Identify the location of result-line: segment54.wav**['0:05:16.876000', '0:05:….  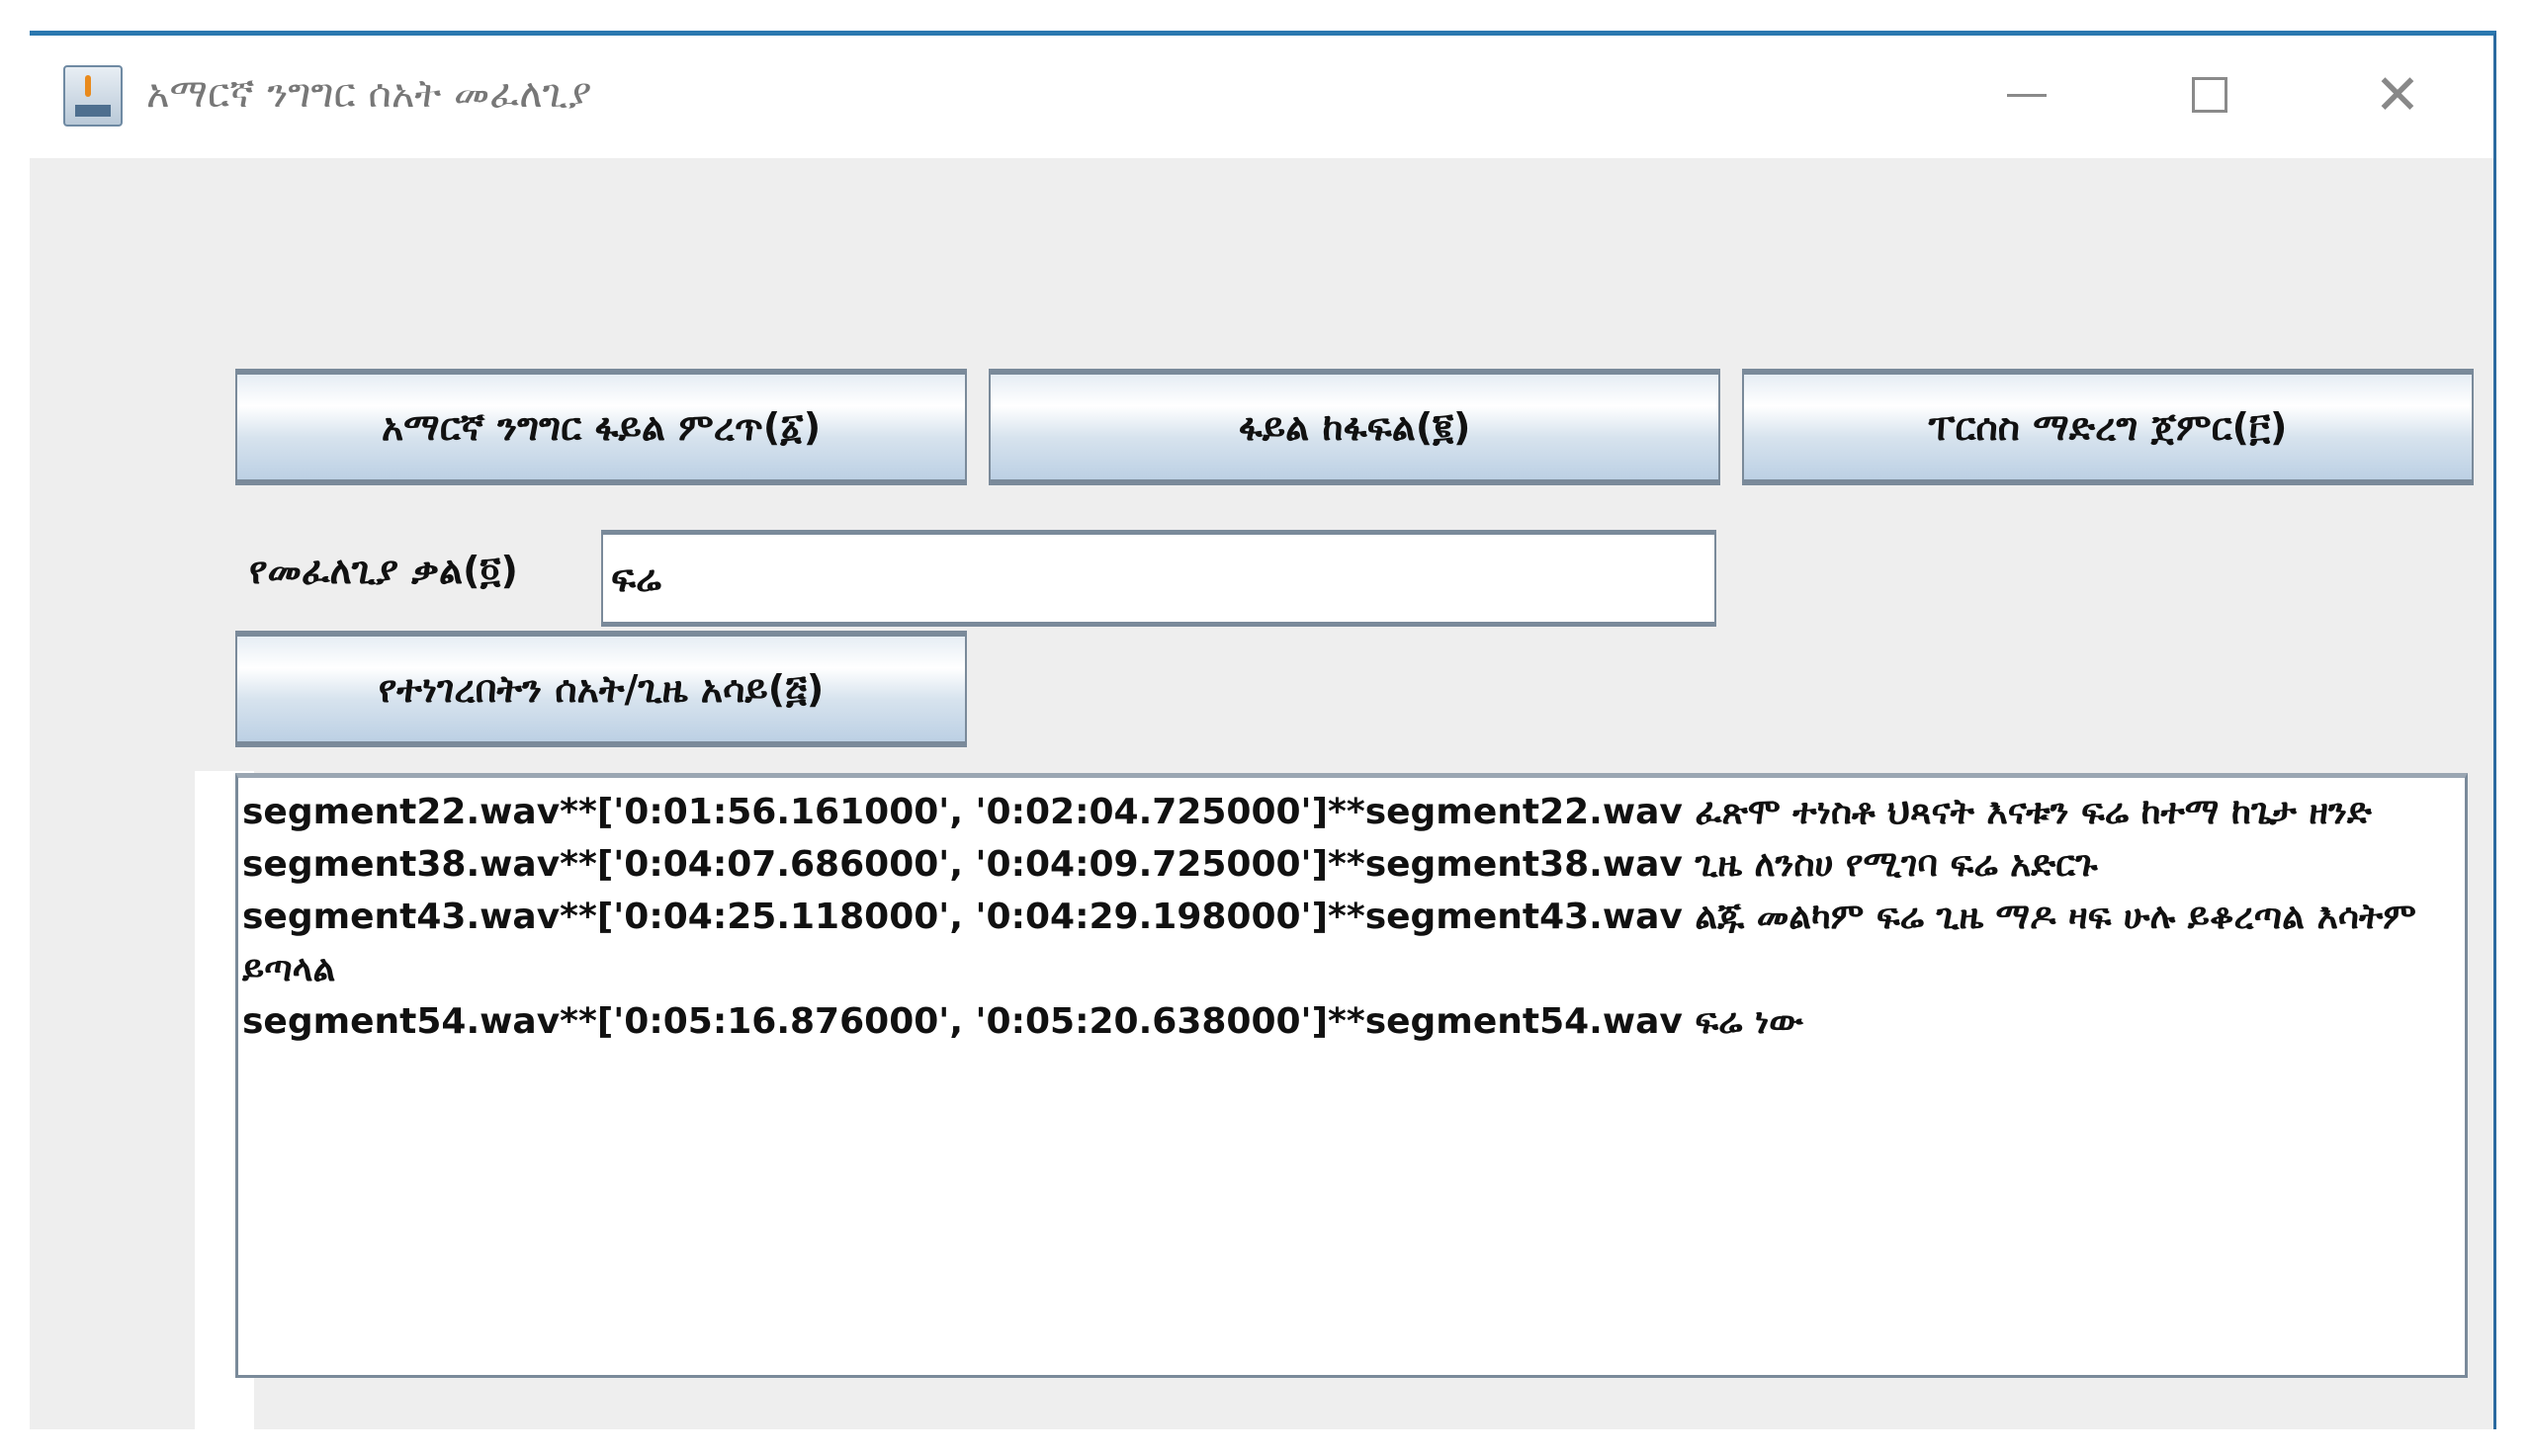
(1022, 1021).